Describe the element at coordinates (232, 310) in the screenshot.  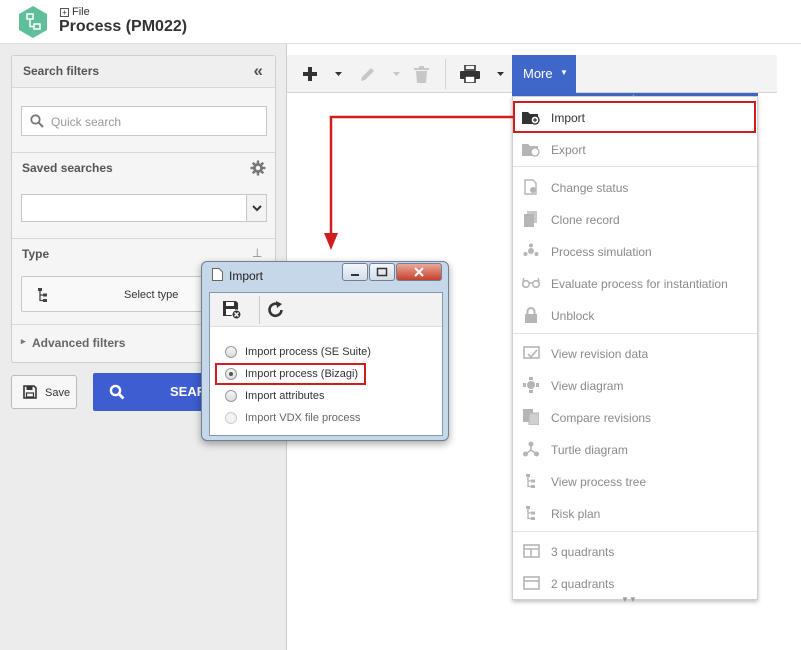
I see `save-close-icon` at that location.